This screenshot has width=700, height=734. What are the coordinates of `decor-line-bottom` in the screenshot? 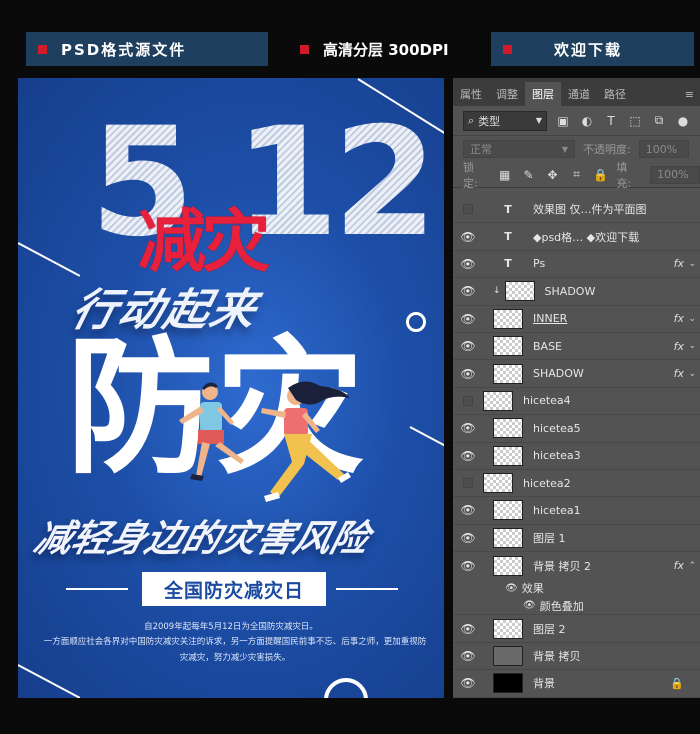 It's located at (49, 681).